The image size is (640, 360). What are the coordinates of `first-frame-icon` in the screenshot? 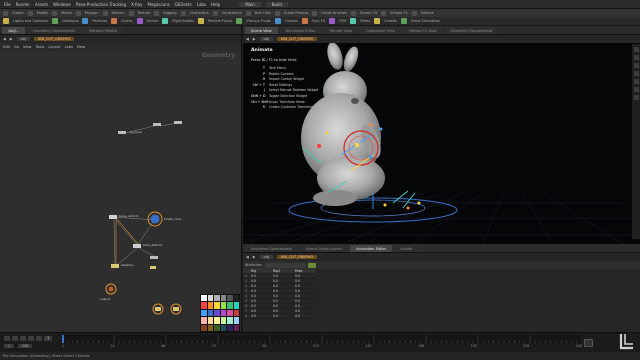 It's located at (7, 338).